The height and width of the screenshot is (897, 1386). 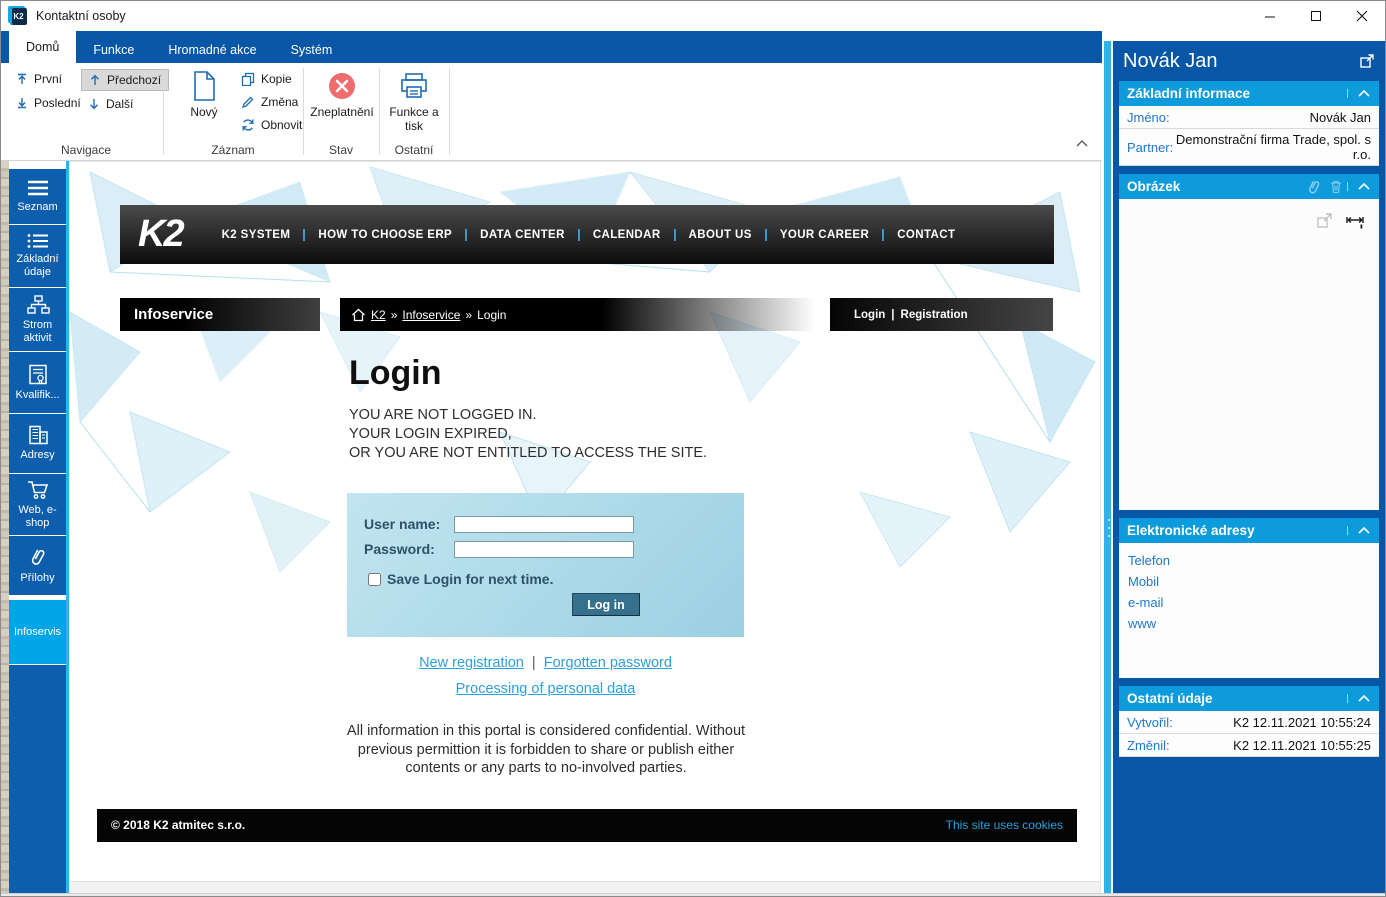 I want to click on document-icon, so click(x=204, y=86).